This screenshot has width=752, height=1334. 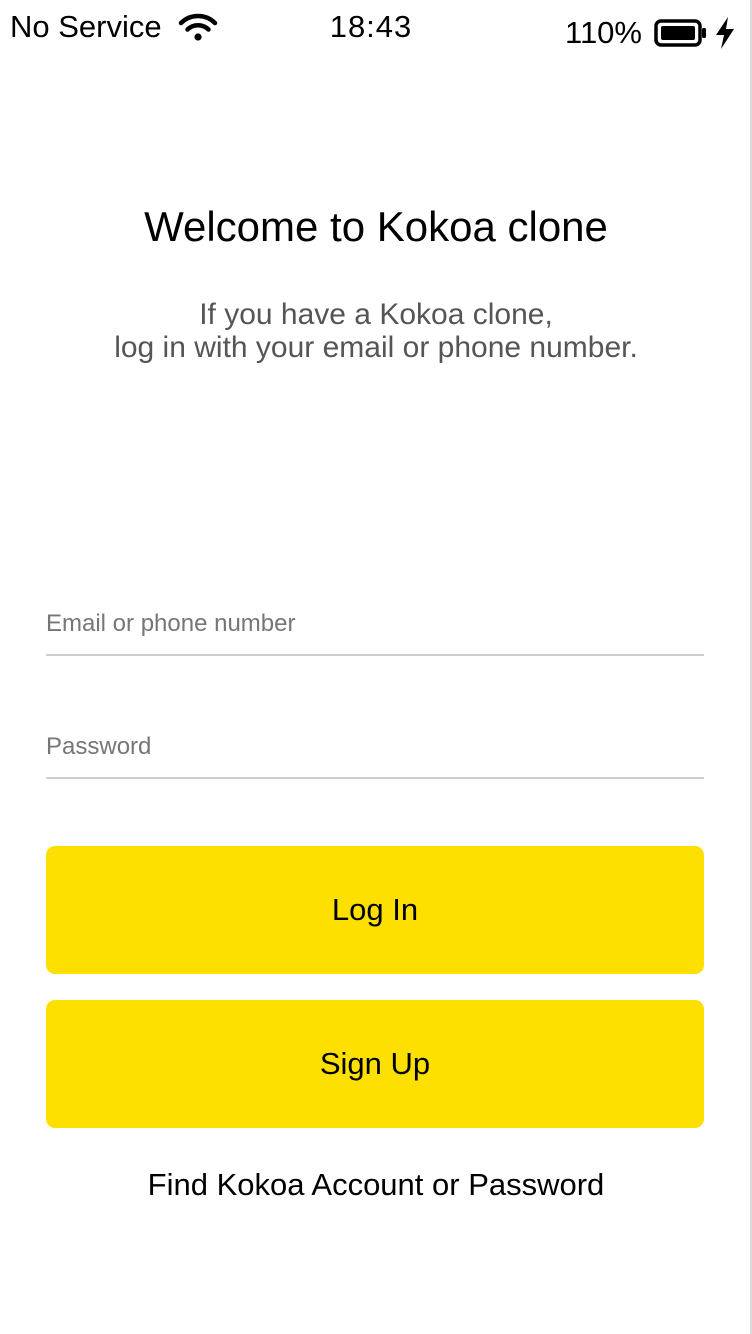 I want to click on welcome-title: Welcome to Kokoa clone, so click(x=376, y=226).